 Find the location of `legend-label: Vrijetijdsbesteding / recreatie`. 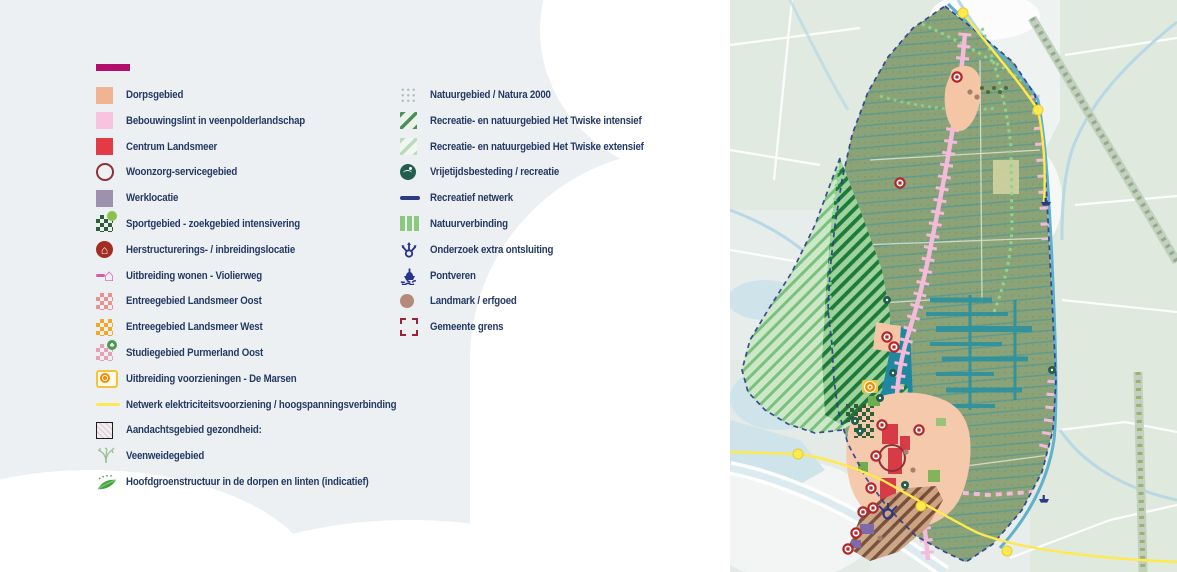

legend-label: Vrijetijdsbesteding / recreatie is located at coordinates (495, 172).